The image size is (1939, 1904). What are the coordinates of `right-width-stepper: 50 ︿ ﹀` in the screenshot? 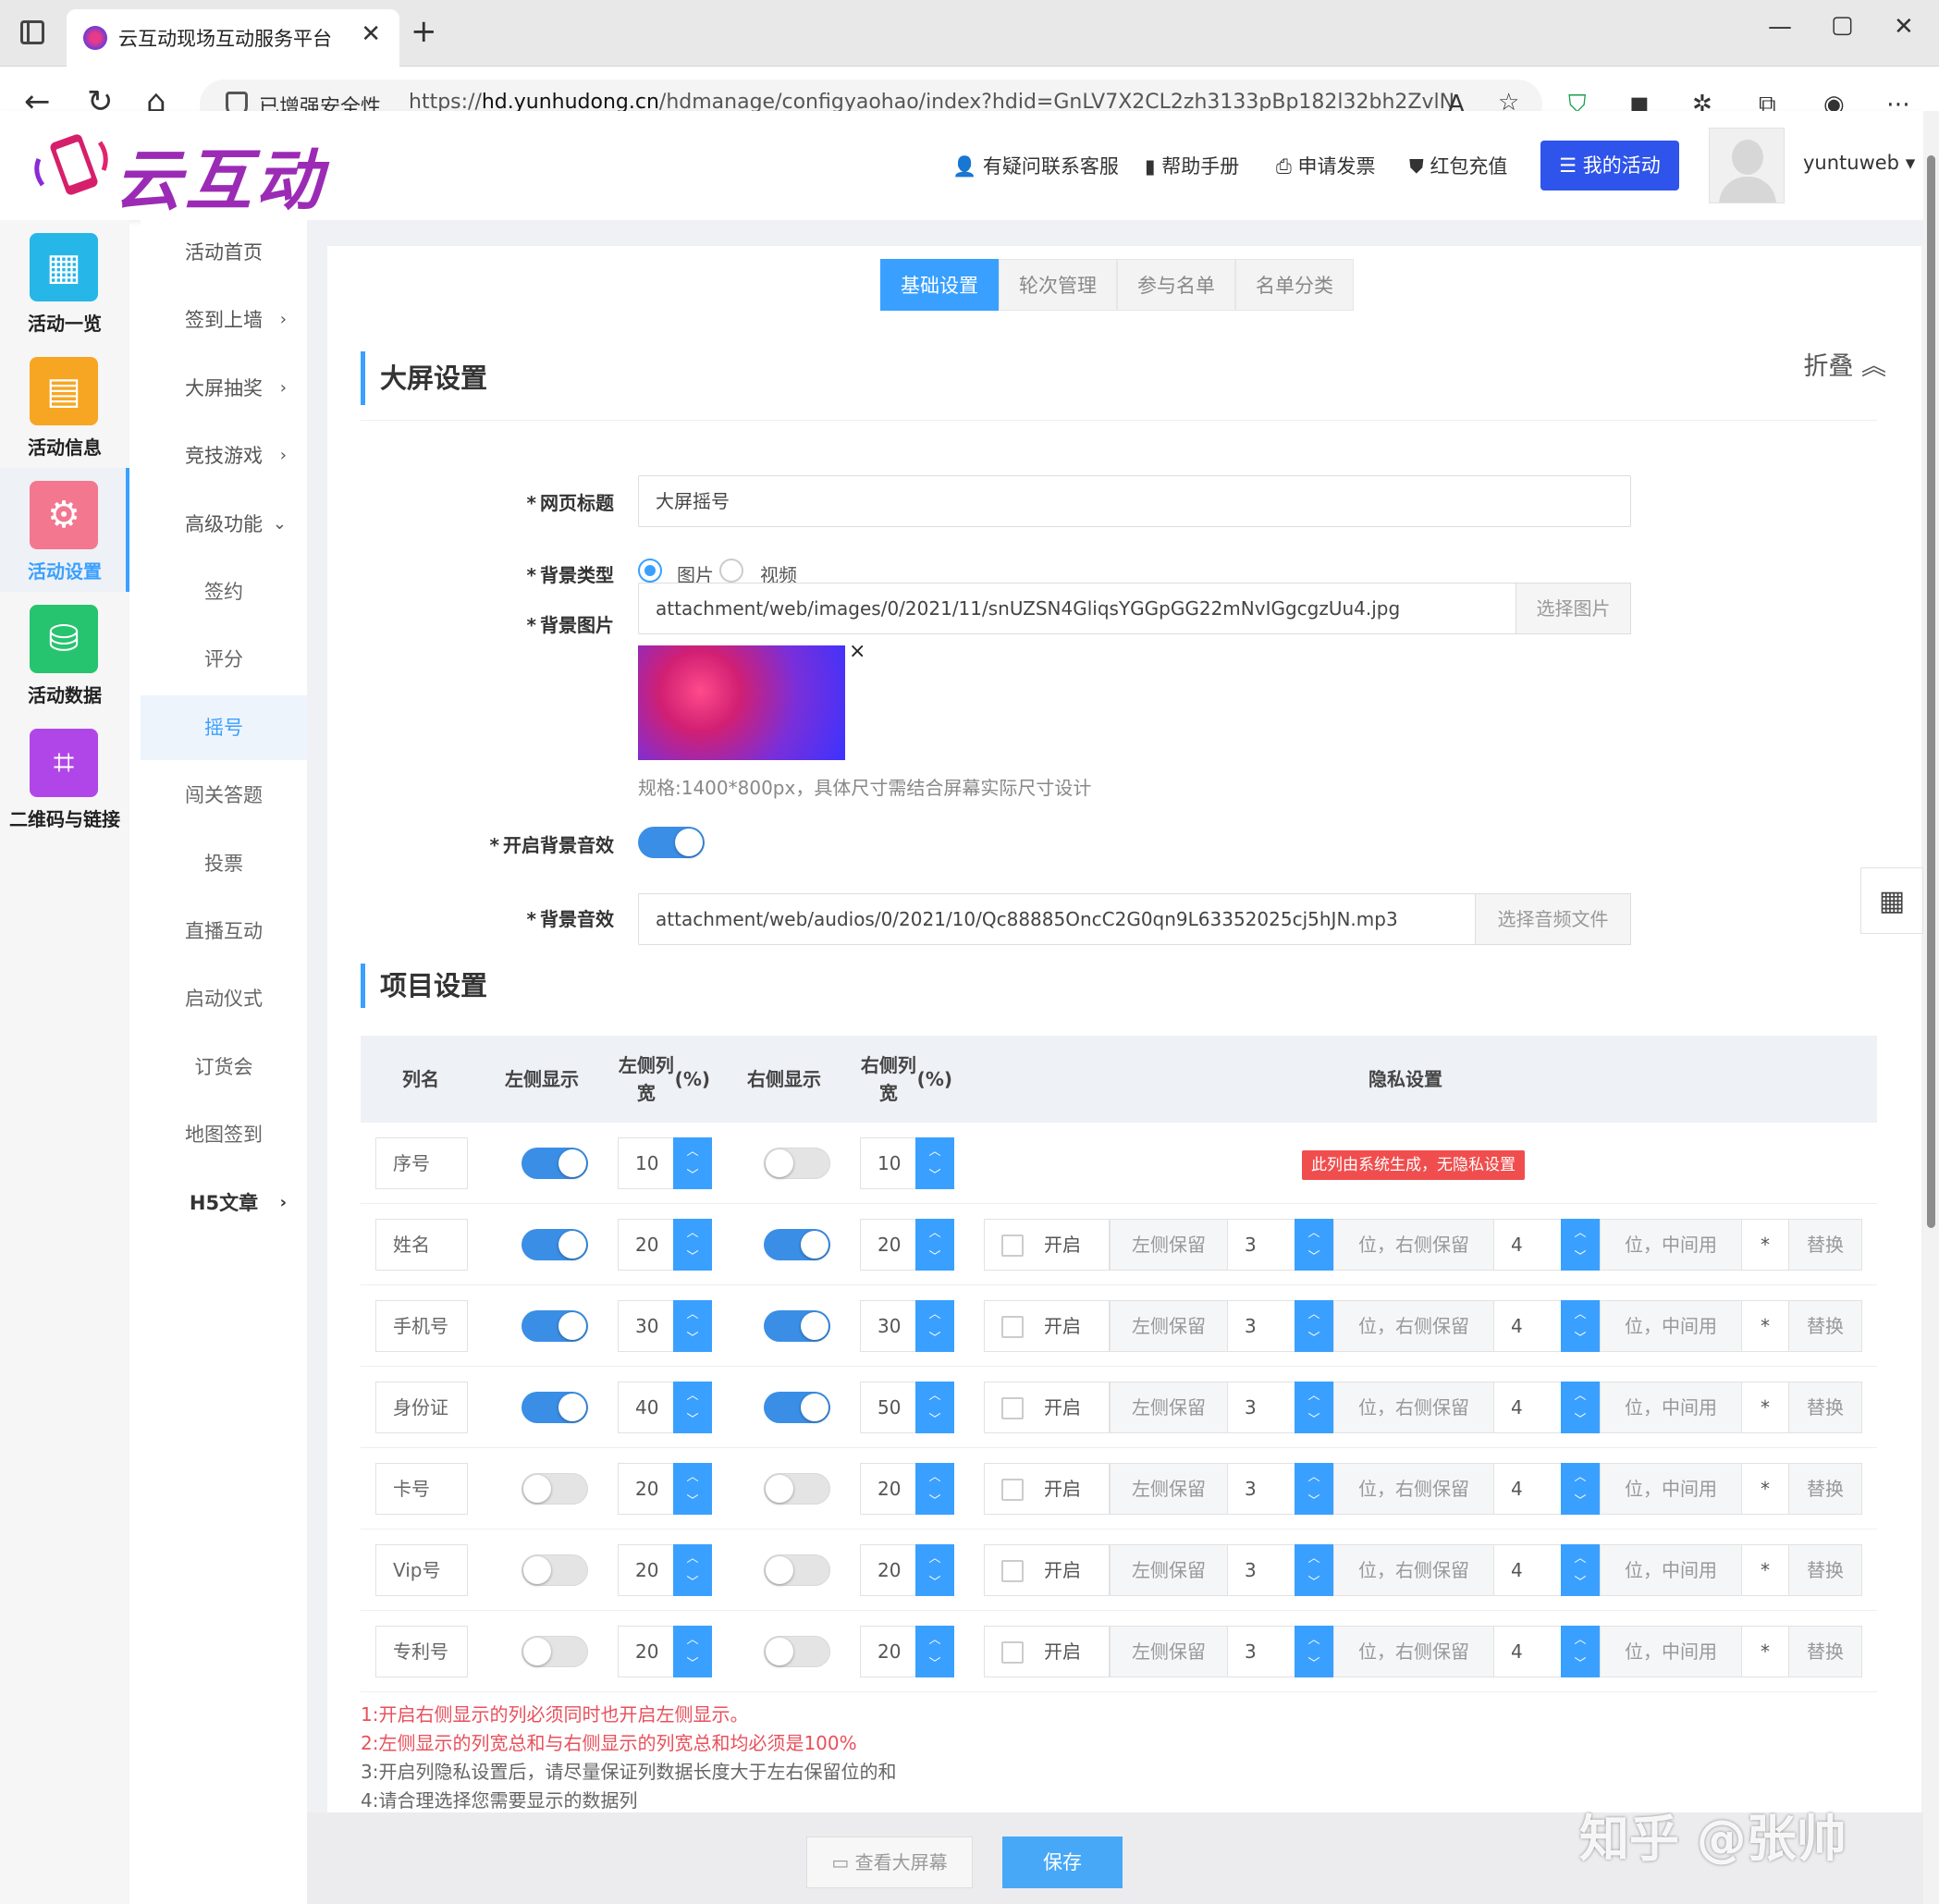 It's located at (907, 1407).